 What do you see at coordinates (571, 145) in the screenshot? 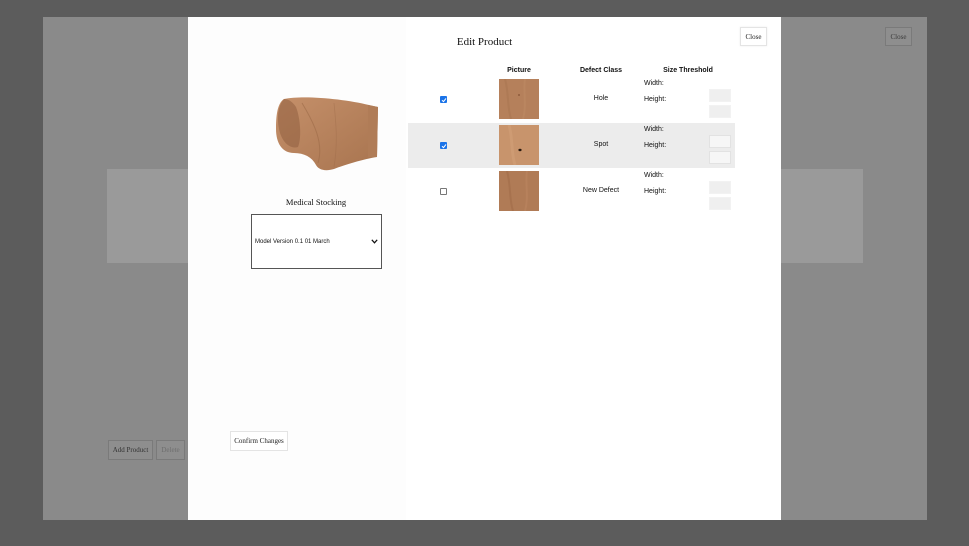
I see `defect-row-spot: Spot Width: Height:` at bounding box center [571, 145].